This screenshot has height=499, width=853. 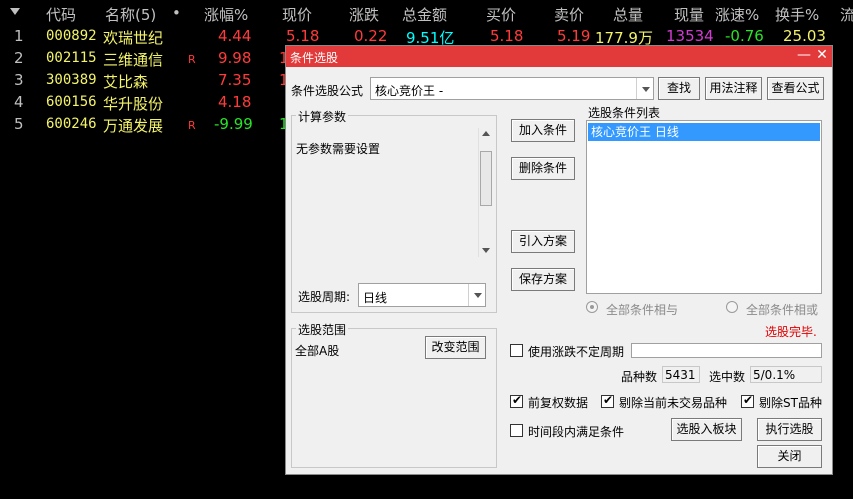 What do you see at coordinates (624, 113) in the screenshot?
I see `conditions-list-label: 选股条件列表` at bounding box center [624, 113].